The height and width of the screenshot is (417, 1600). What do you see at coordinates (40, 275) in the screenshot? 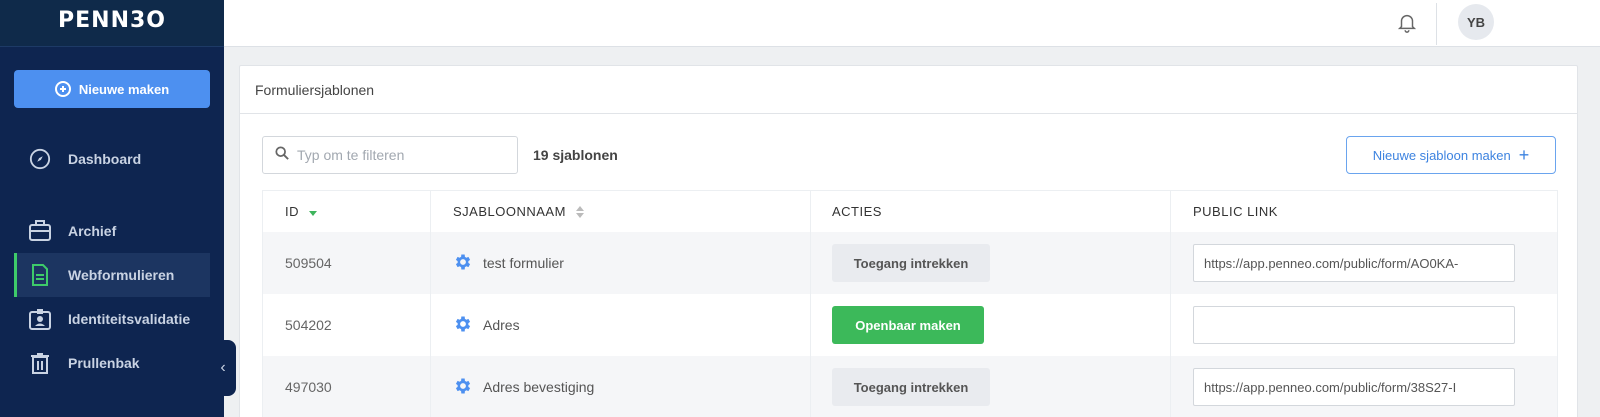
I see `document-icon` at bounding box center [40, 275].